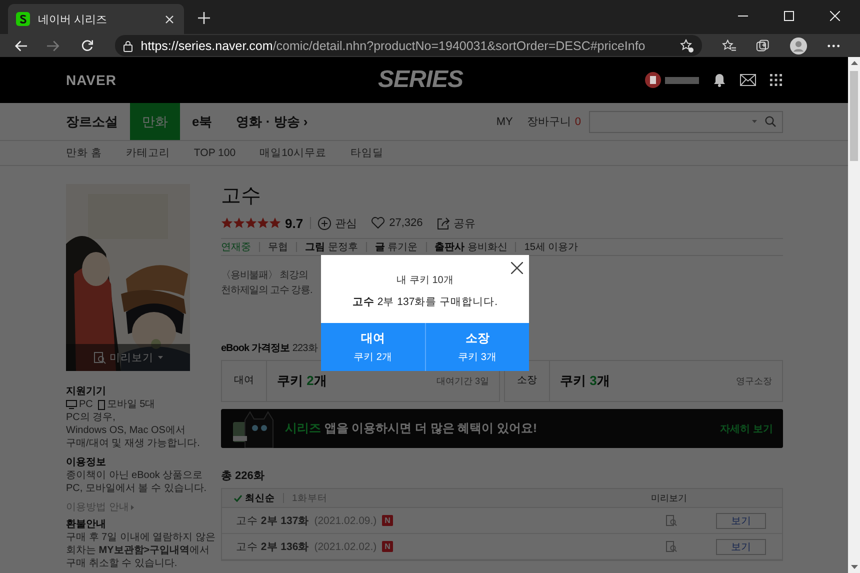 Image resolution: width=860 pixels, height=573 pixels. I want to click on price-period: 대여기간 3일, so click(462, 381).